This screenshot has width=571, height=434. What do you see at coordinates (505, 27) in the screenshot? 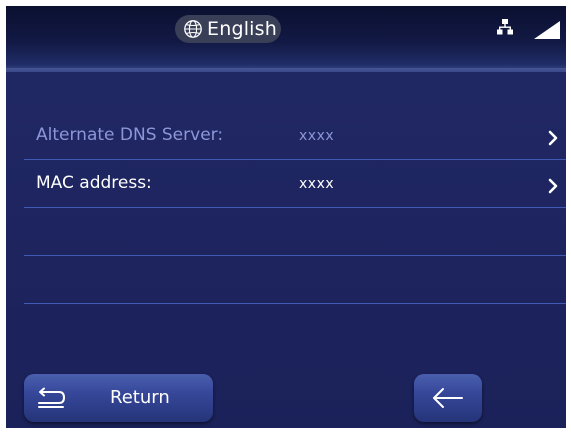
I see `network-icon` at bounding box center [505, 27].